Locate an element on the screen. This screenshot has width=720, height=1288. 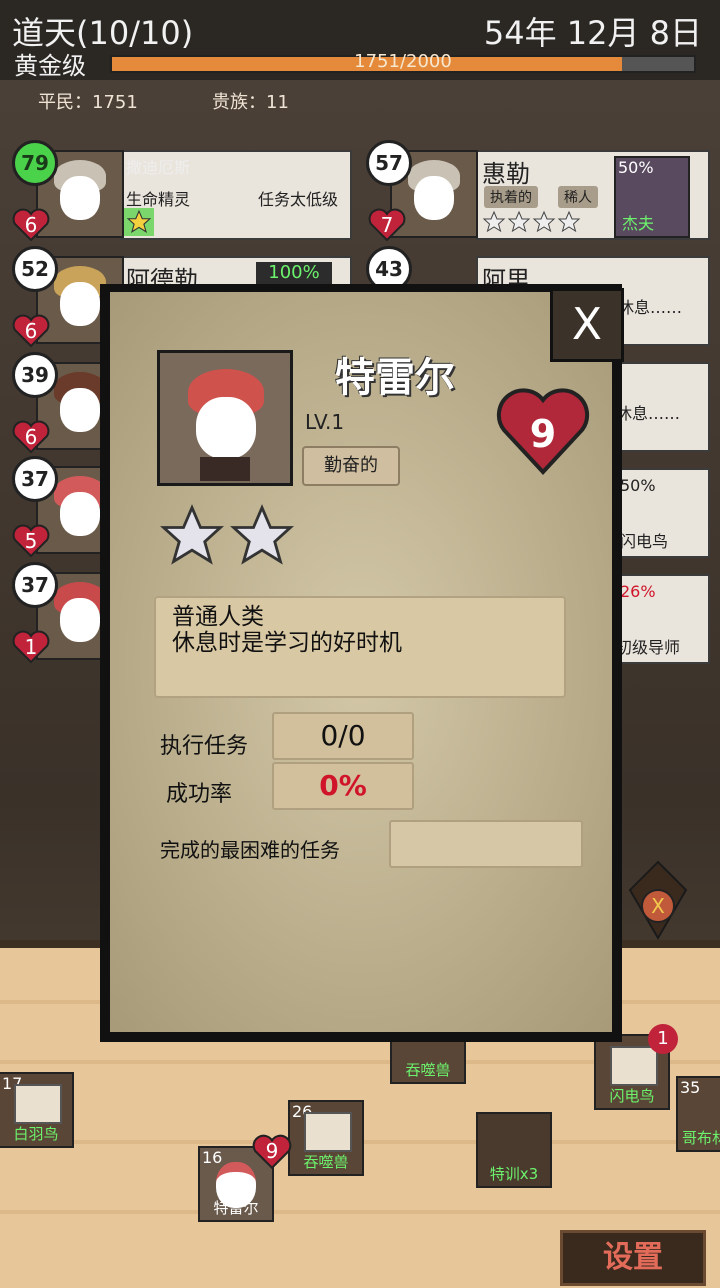
item-percent: 50% is located at coordinates (638, 485).